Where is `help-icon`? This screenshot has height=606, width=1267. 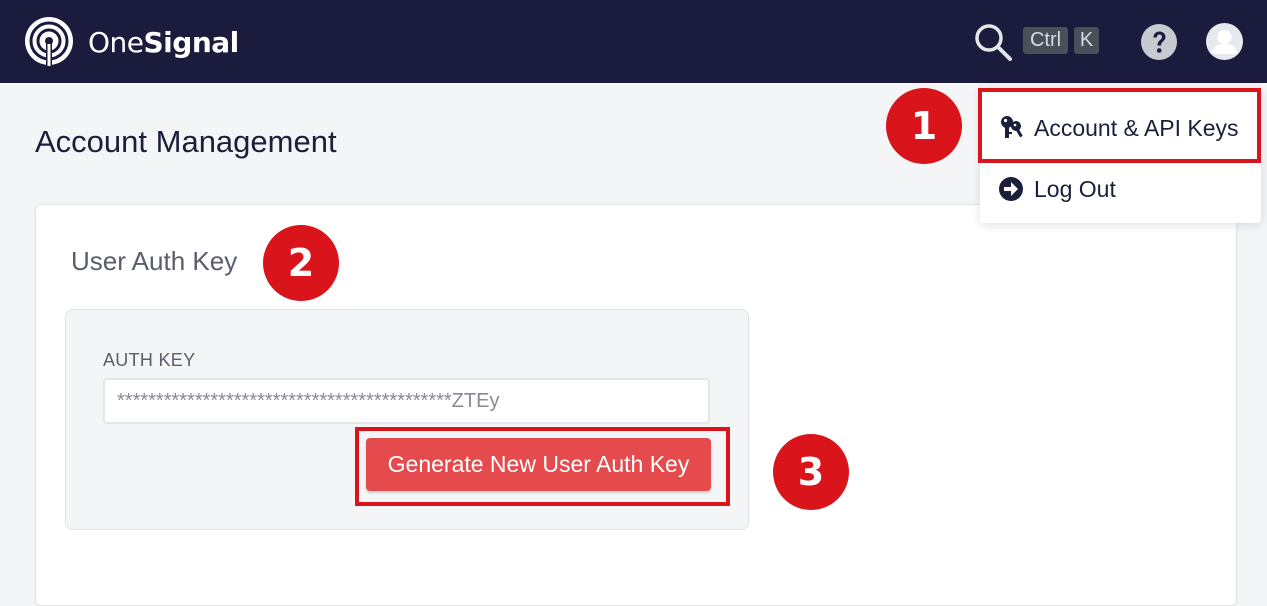 help-icon is located at coordinates (1159, 42).